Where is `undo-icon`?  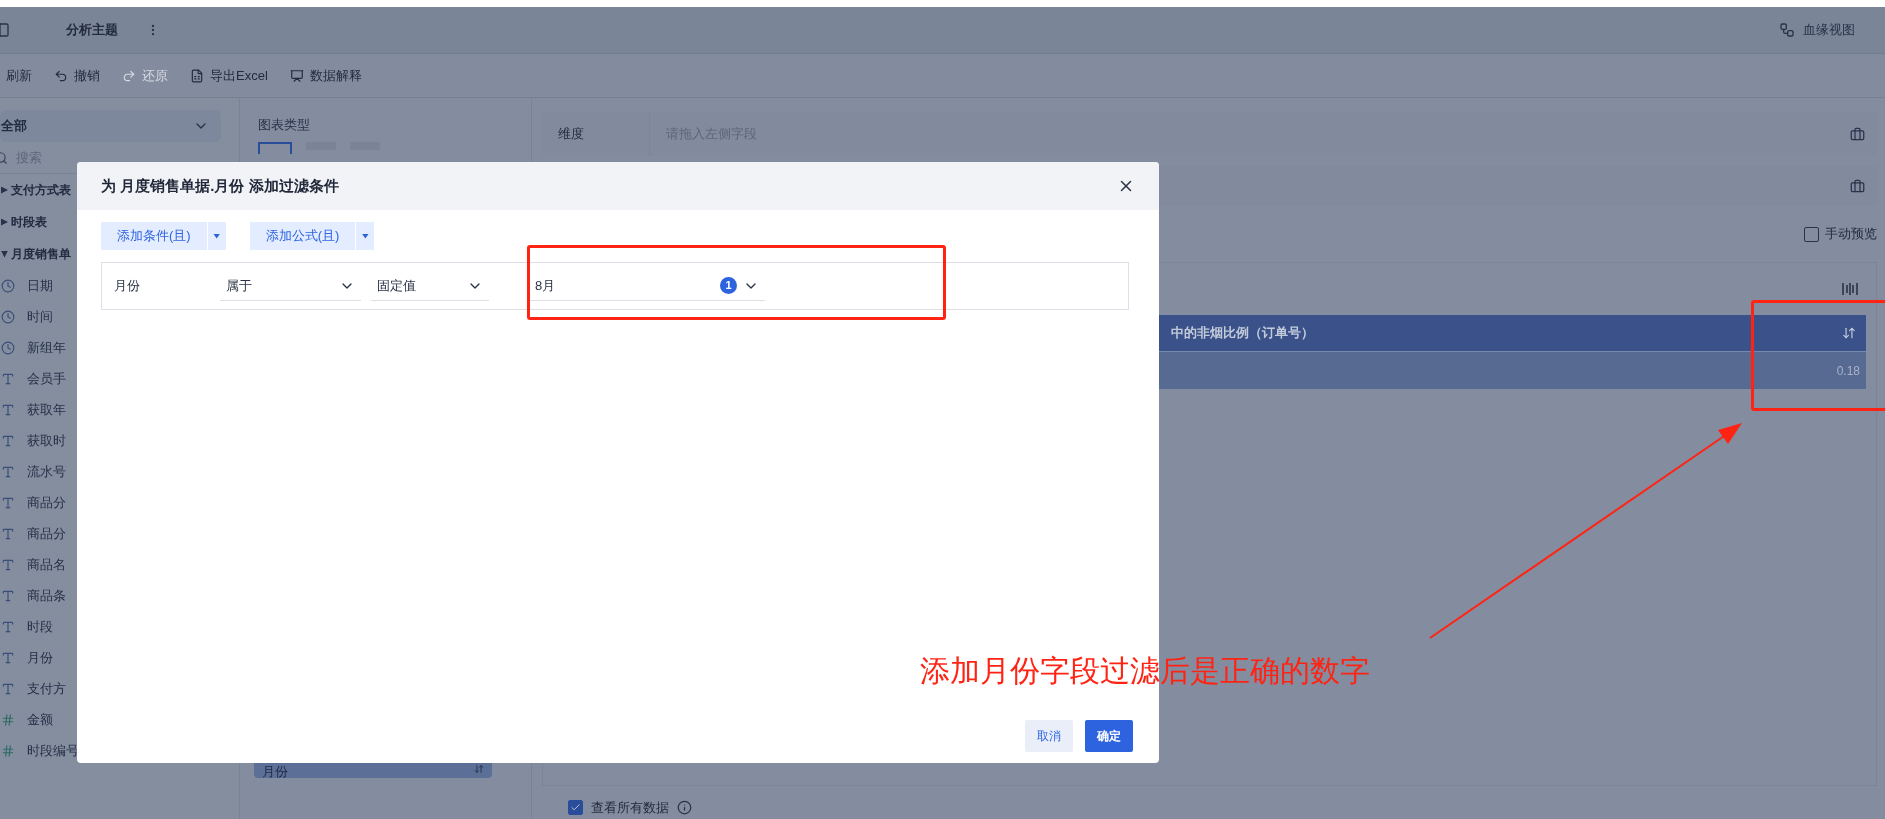
undo-icon is located at coordinates (61, 75).